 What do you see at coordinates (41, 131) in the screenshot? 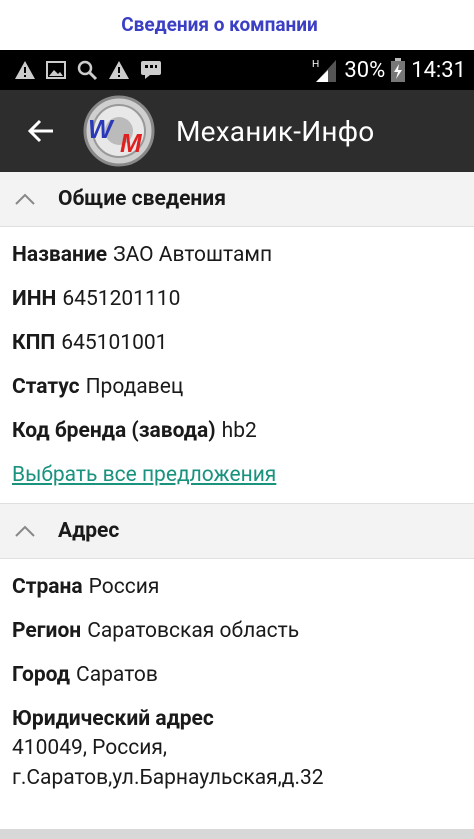
I see `back-arrow-icon` at bounding box center [41, 131].